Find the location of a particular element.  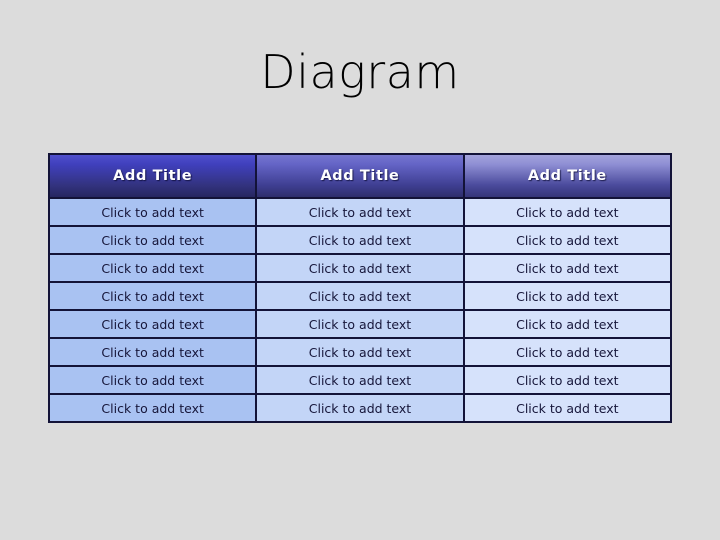

column-header-3: Add Title is located at coordinates (567, 176).